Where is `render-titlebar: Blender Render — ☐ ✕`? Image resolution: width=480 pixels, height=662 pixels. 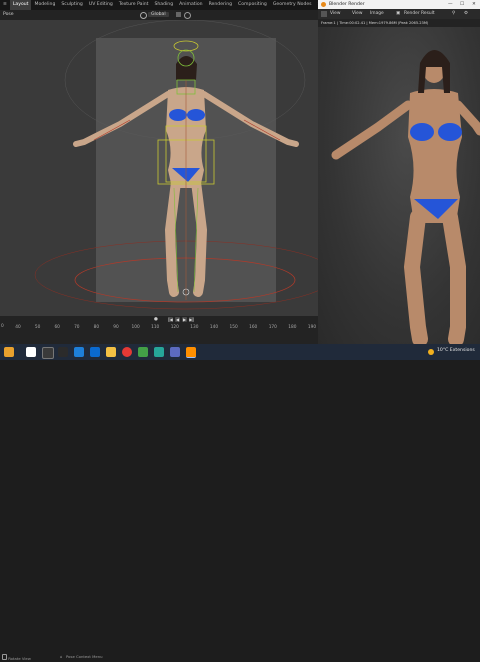
render-titlebar: Blender Render — ☐ ✕ is located at coordinates (399, 4).